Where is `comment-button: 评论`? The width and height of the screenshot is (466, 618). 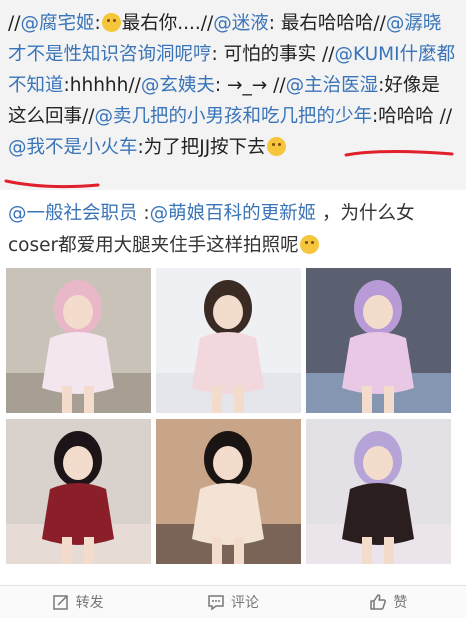
comment-button: 评论 is located at coordinates (232, 602).